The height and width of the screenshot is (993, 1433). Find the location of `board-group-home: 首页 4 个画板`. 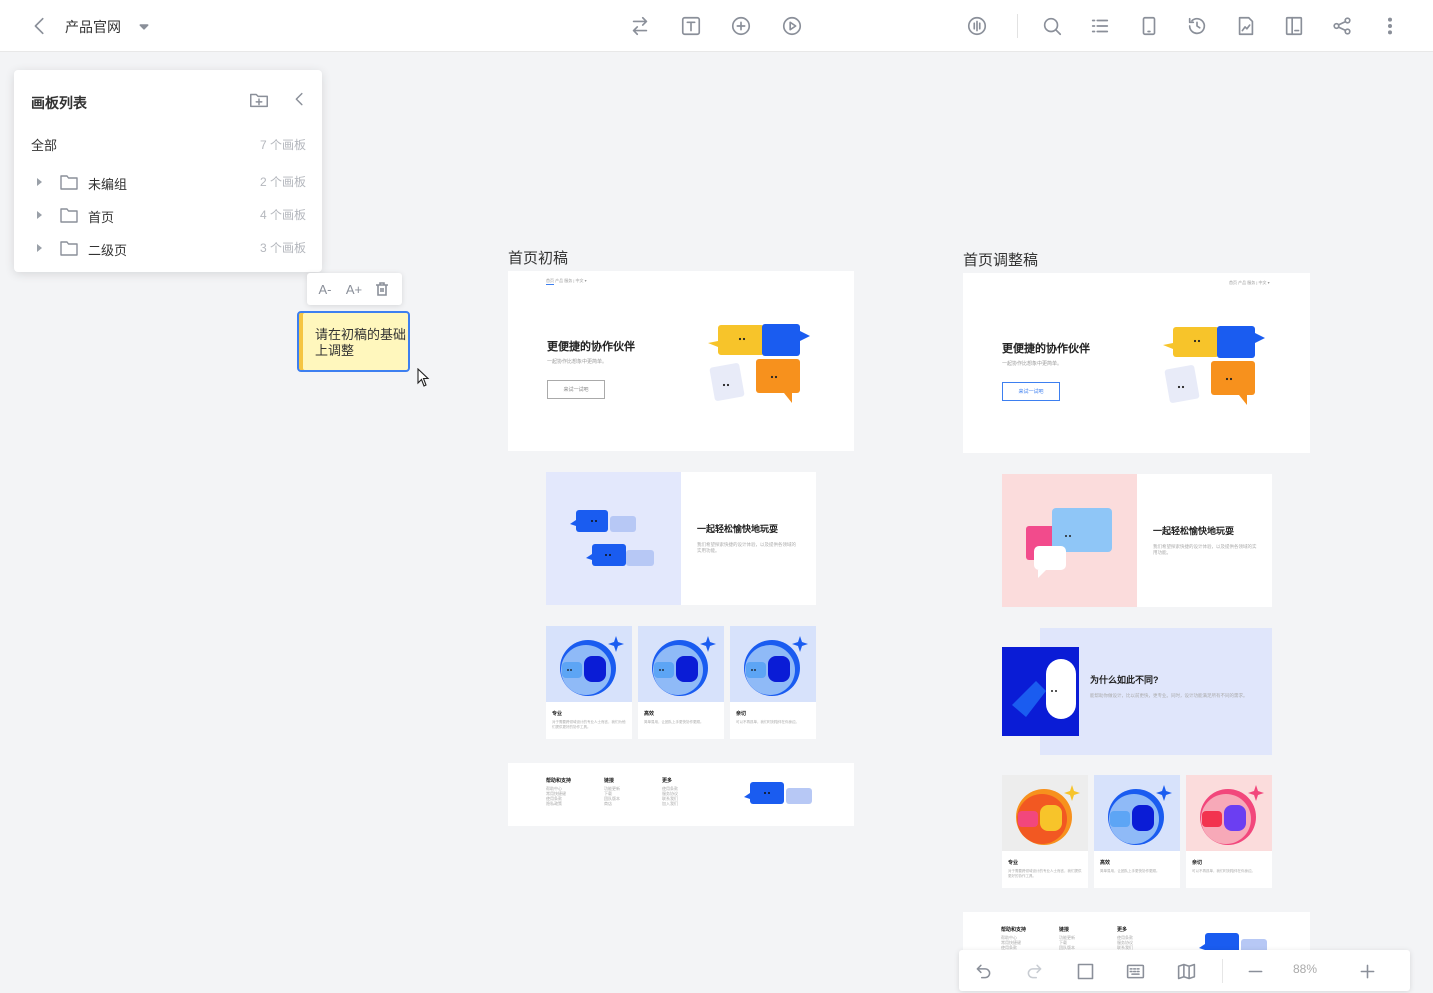

board-group-home: 首页 4 个画板 is located at coordinates (168, 216).